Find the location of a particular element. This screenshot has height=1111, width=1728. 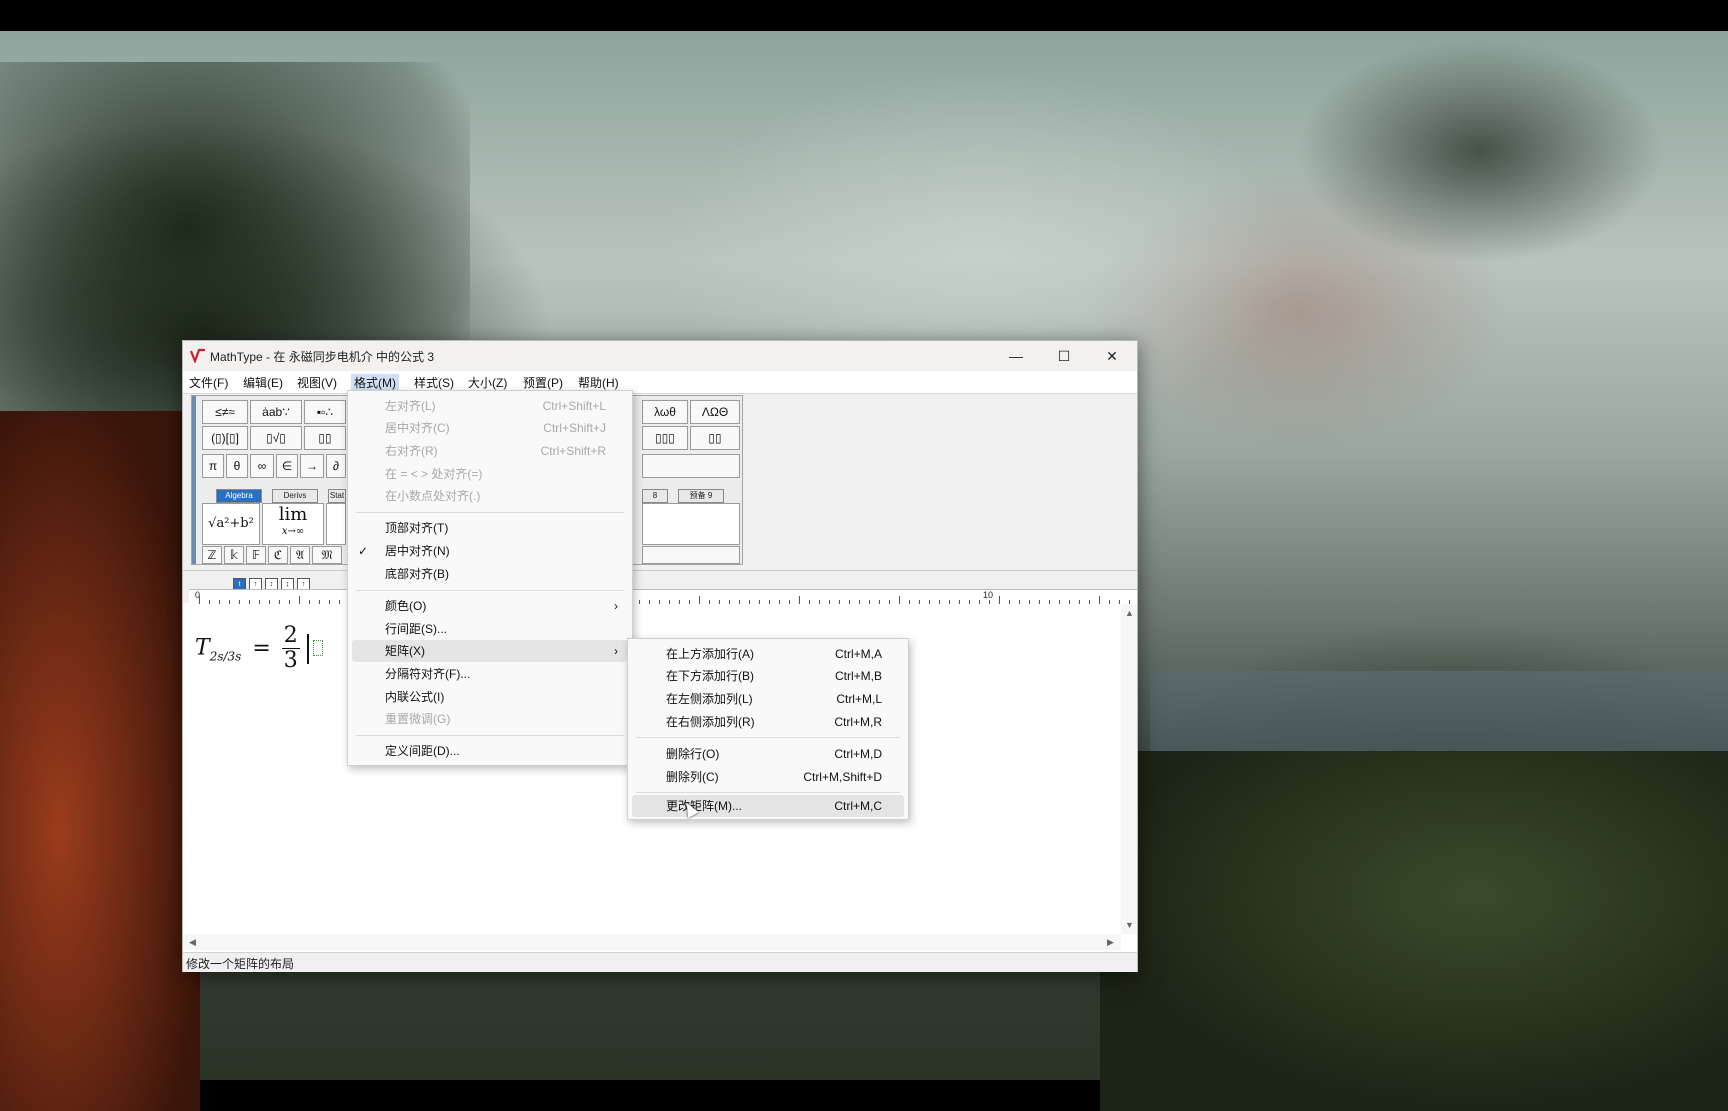

maximize-button: ☐ is located at coordinates (1064, 356).